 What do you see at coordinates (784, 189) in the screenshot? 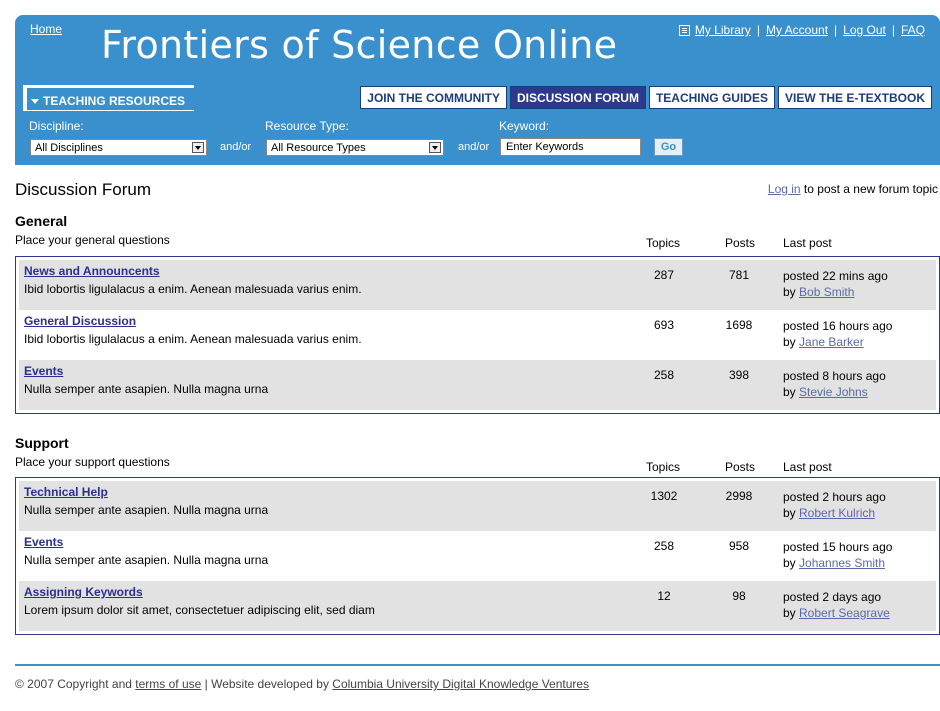
I see `log-in-link: Log in` at bounding box center [784, 189].